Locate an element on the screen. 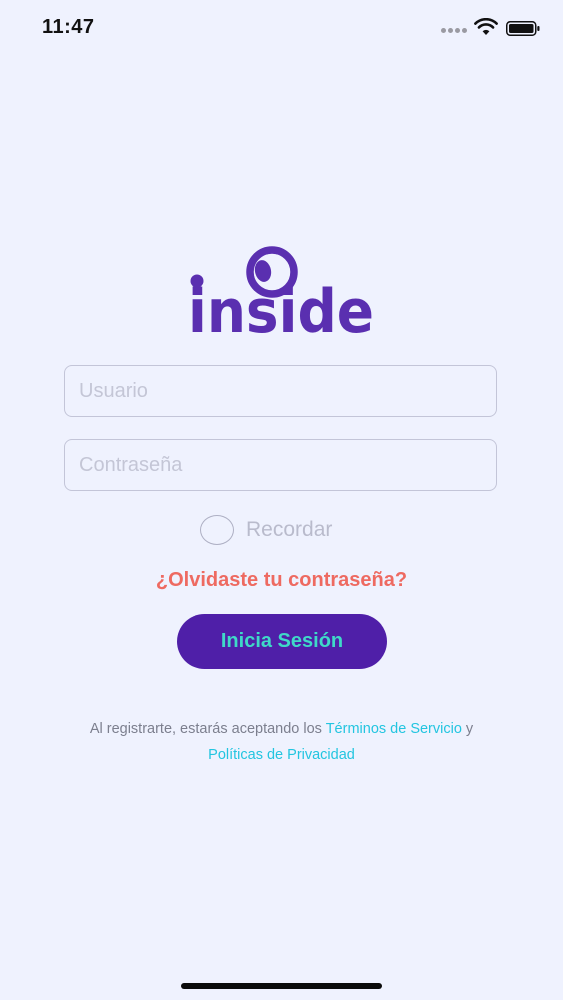 Image resolution: width=563 pixels, height=1000 pixels. remember-me-toggle: Recordar is located at coordinates (266, 530).